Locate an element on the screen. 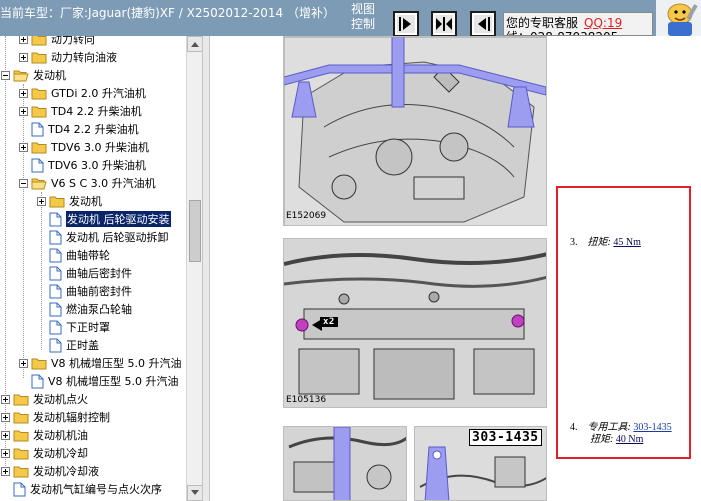 Image resolution: width=701 pixels, height=501 pixels. tool-number-tag: 303-1435 is located at coordinates (505, 437).